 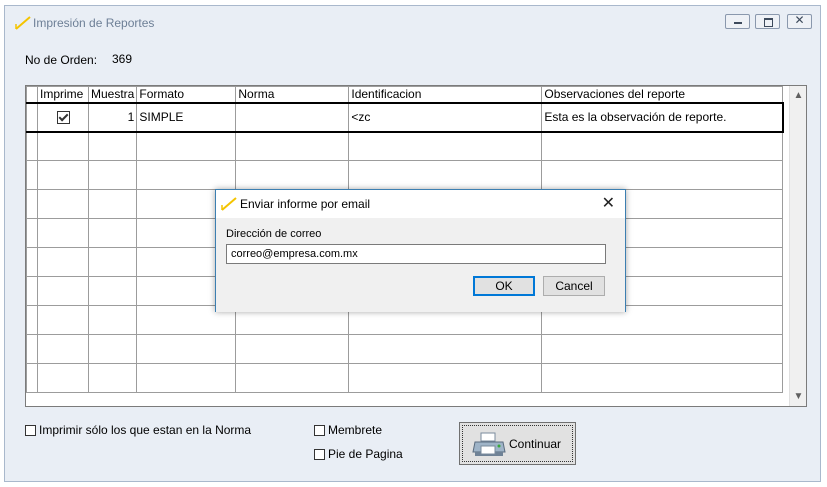 I want to click on pie-pagina-label: Pie de Pagina, so click(x=365, y=454).